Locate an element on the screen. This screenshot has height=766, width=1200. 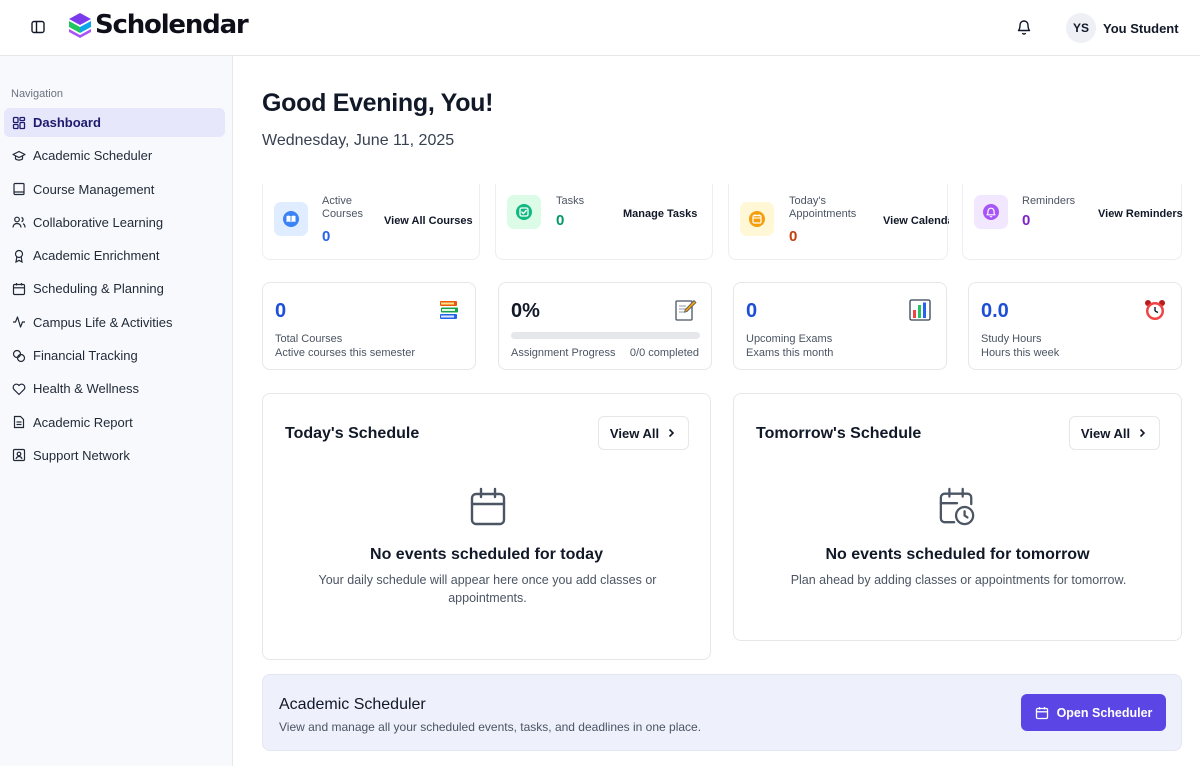
card-label: Tasks is located at coordinates (570, 201).